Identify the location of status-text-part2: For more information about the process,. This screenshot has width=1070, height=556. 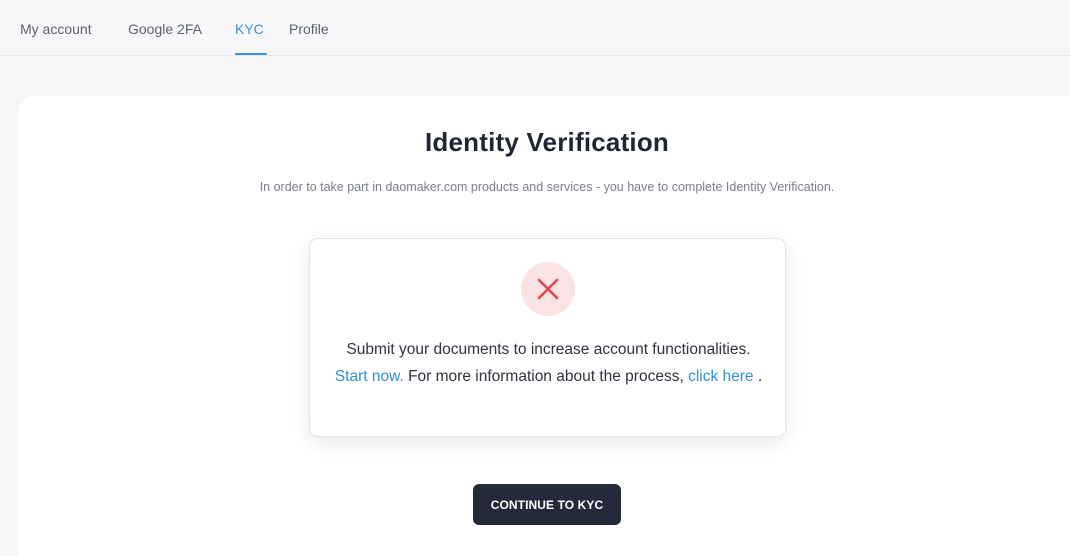
(546, 376).